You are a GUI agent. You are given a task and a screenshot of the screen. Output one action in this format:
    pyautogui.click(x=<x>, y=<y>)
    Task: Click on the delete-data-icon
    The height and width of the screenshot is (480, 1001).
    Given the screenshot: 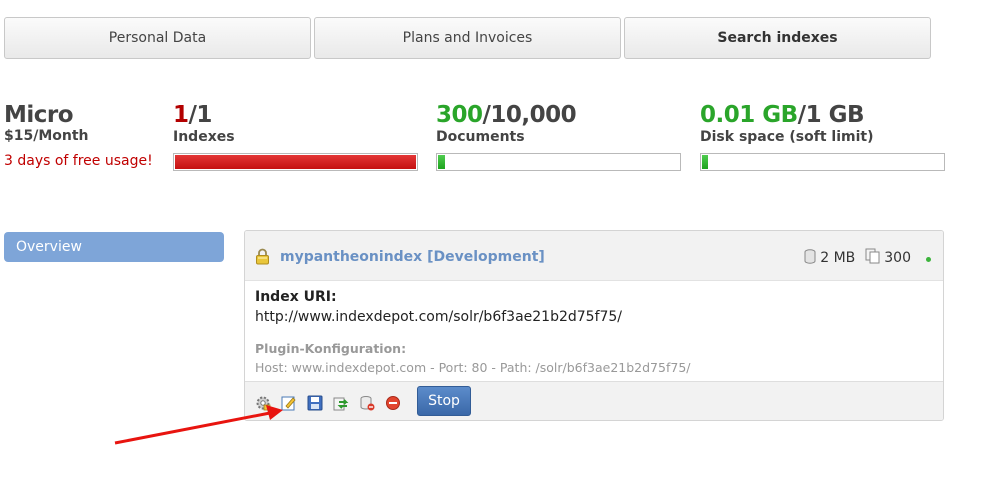 What is the action you would take?
    pyautogui.click(x=367, y=403)
    